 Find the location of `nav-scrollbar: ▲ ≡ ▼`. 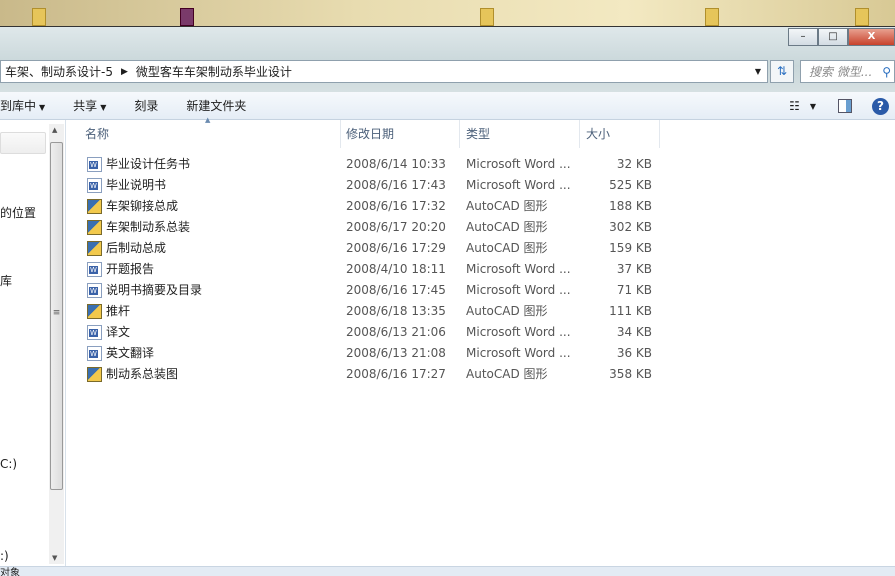

nav-scrollbar: ▲ ≡ ▼ is located at coordinates (56, 344).